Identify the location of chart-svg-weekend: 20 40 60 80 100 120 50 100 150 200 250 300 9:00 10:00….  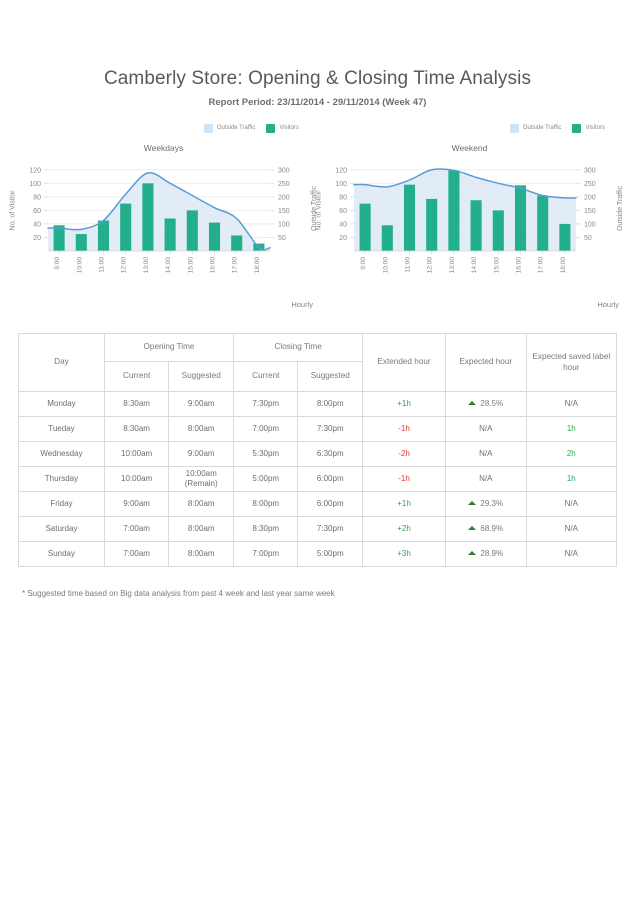
(465, 218).